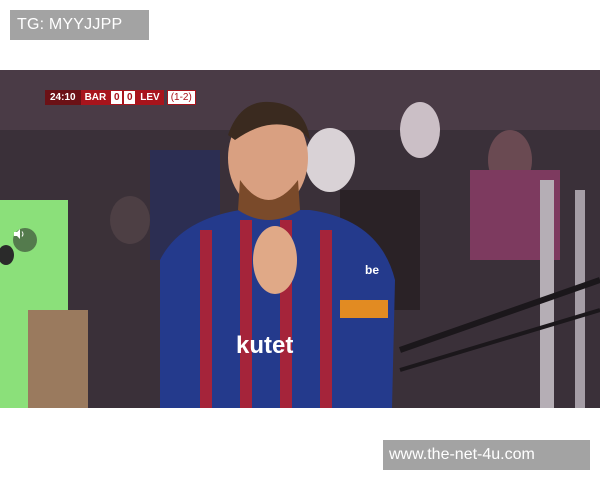  Describe the element at coordinates (150, 97) in the screenshot. I see `away-team-label: LEV` at that location.